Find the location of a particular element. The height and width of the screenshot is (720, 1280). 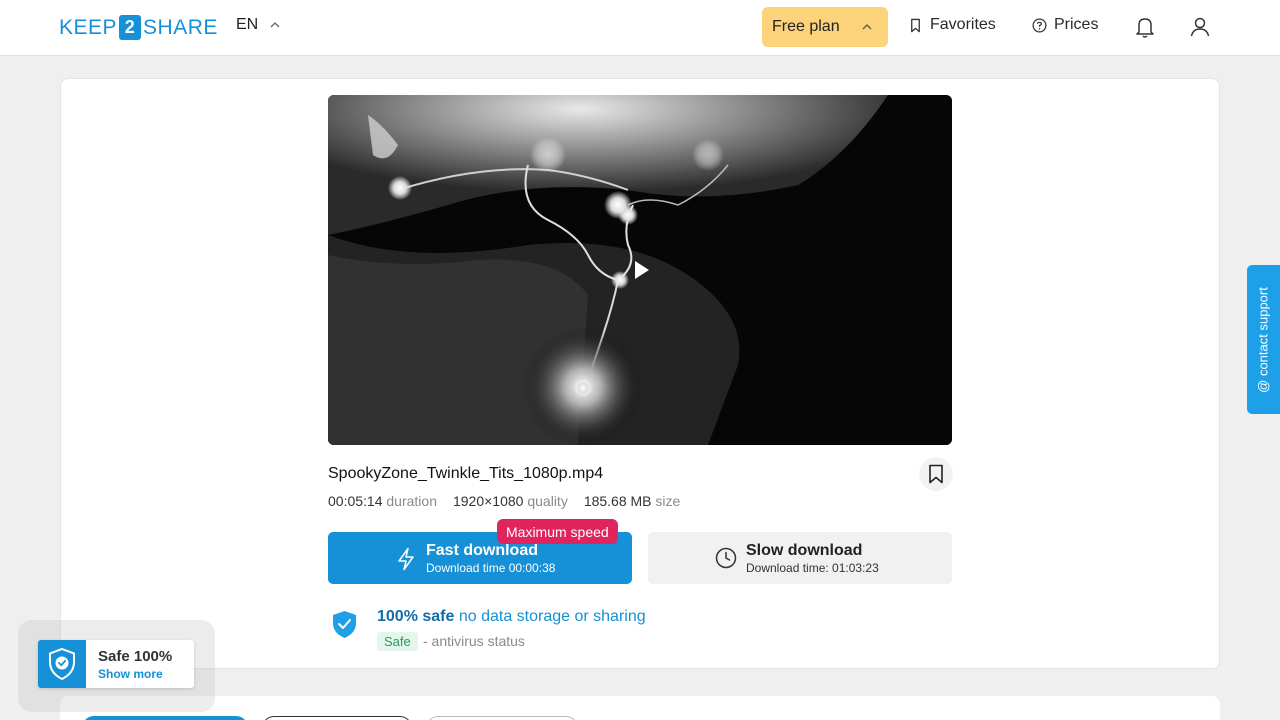

lightning-icon is located at coordinates (406, 559).